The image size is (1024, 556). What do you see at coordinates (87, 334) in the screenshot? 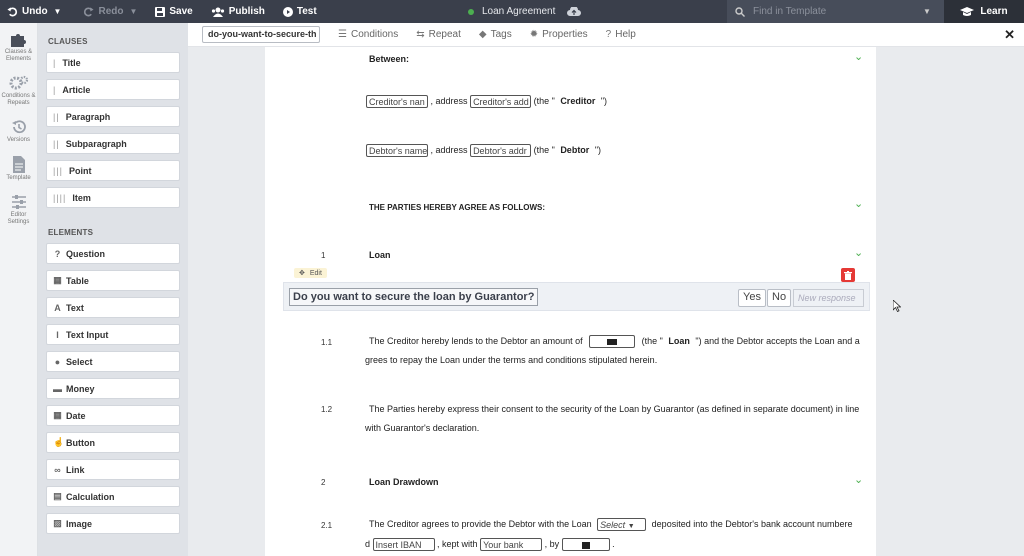
I see `element-label: Text Input` at bounding box center [87, 334].